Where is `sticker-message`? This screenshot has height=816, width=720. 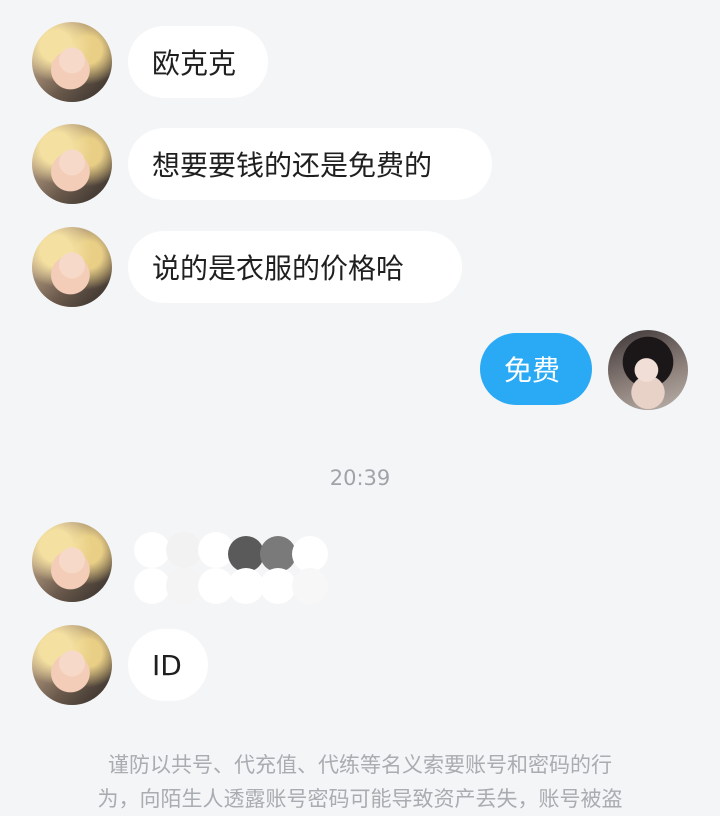 sticker-message is located at coordinates (233, 556).